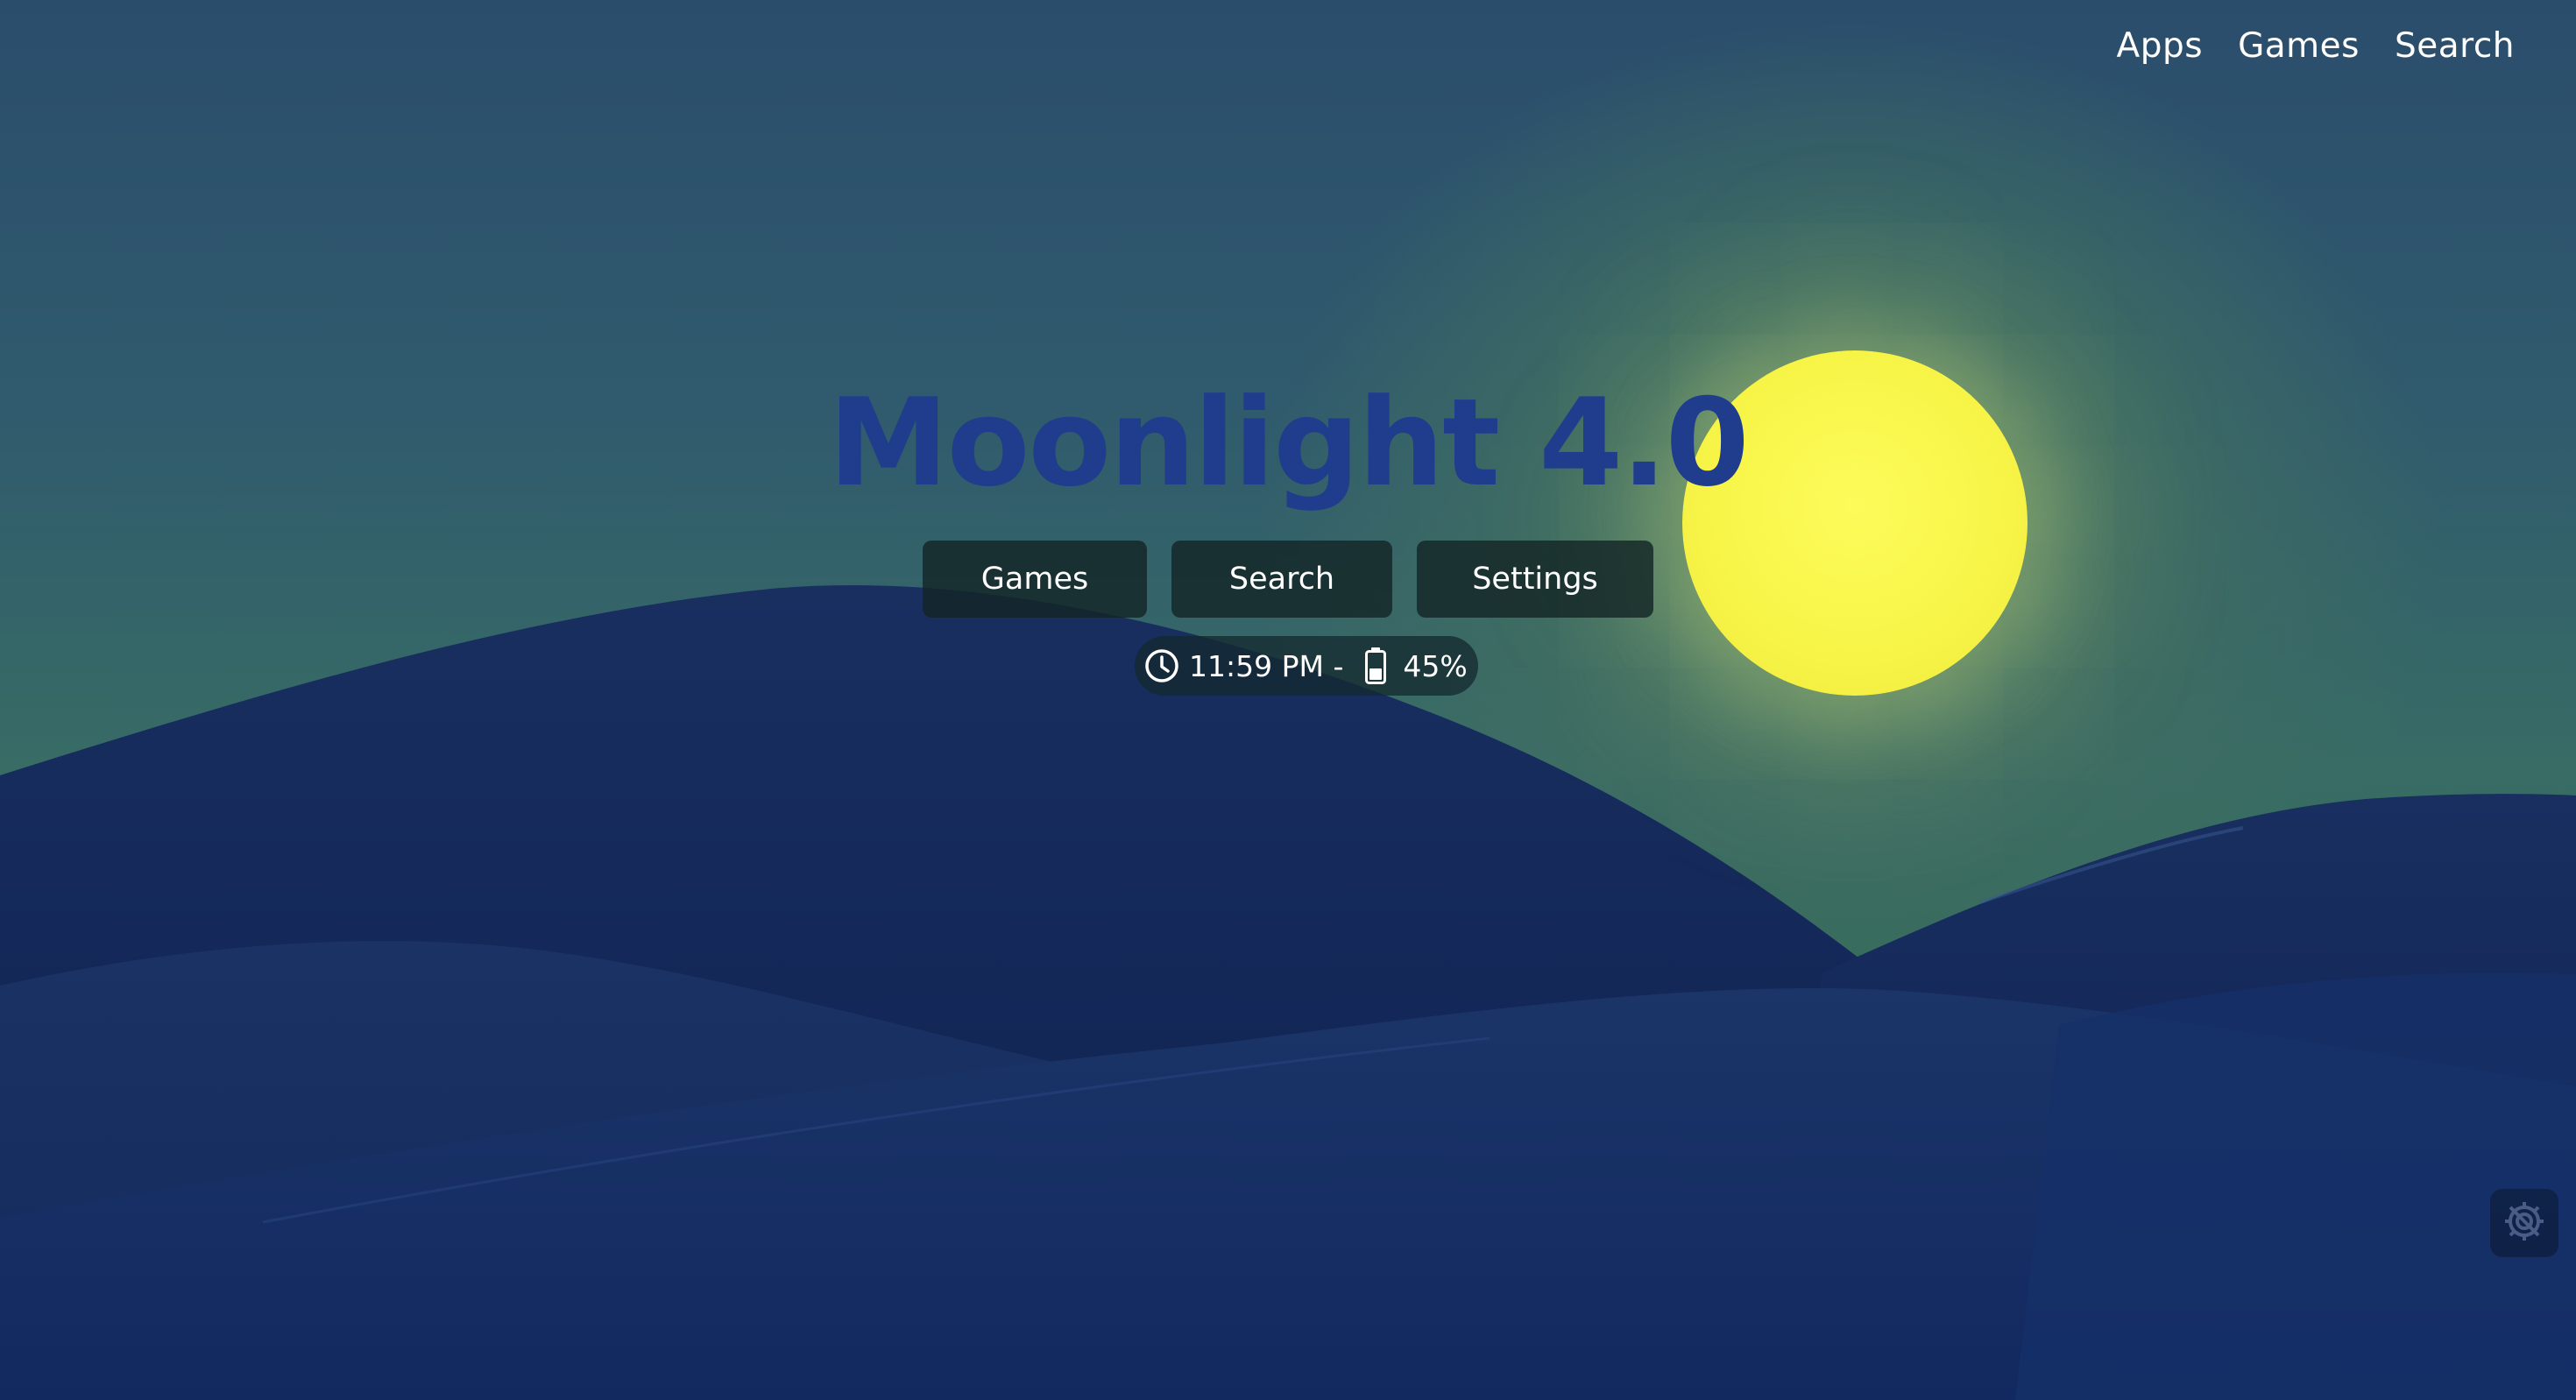 Image resolution: width=2576 pixels, height=1400 pixels. I want to click on battery-icon, so click(1375, 666).